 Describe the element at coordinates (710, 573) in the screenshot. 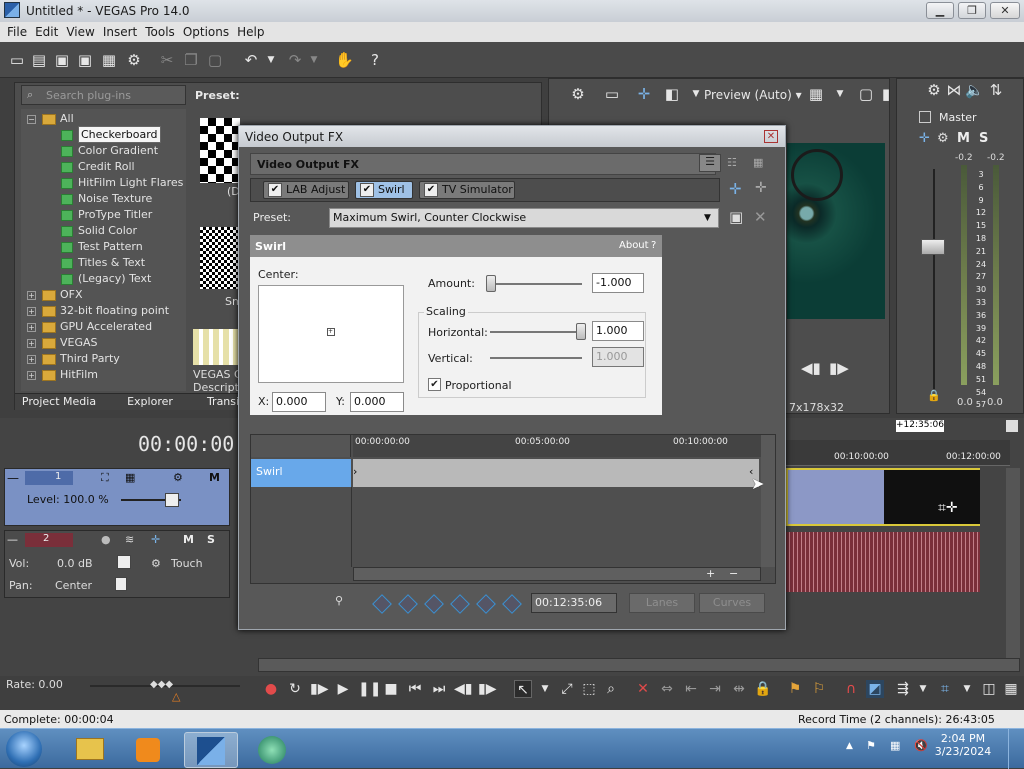

I see `zoom-in-icon: +` at that location.